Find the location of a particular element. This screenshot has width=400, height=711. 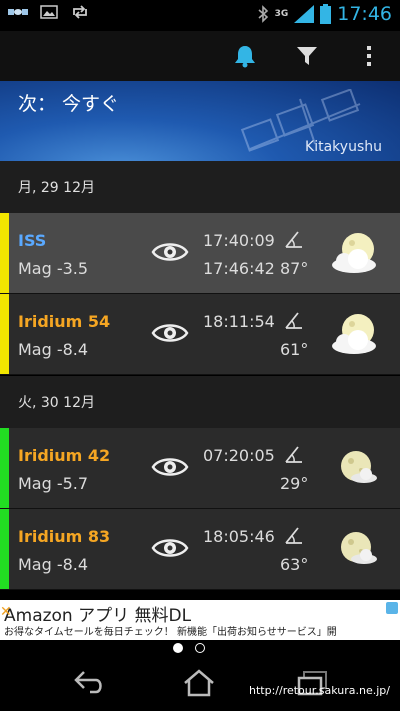

max-altitude: 29° is located at coordinates (294, 483).